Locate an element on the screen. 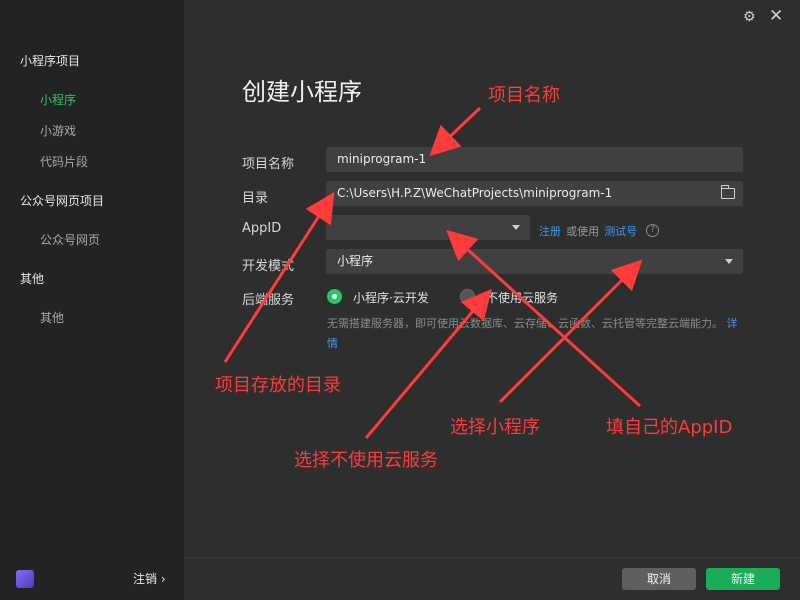 This screenshot has width=800, height=600. help-icon: ? is located at coordinates (653, 230).